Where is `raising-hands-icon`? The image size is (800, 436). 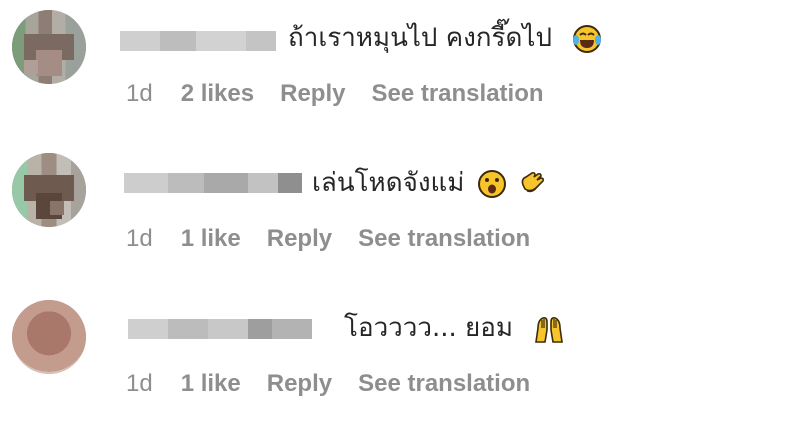
raising-hands-icon is located at coordinates (548, 329).